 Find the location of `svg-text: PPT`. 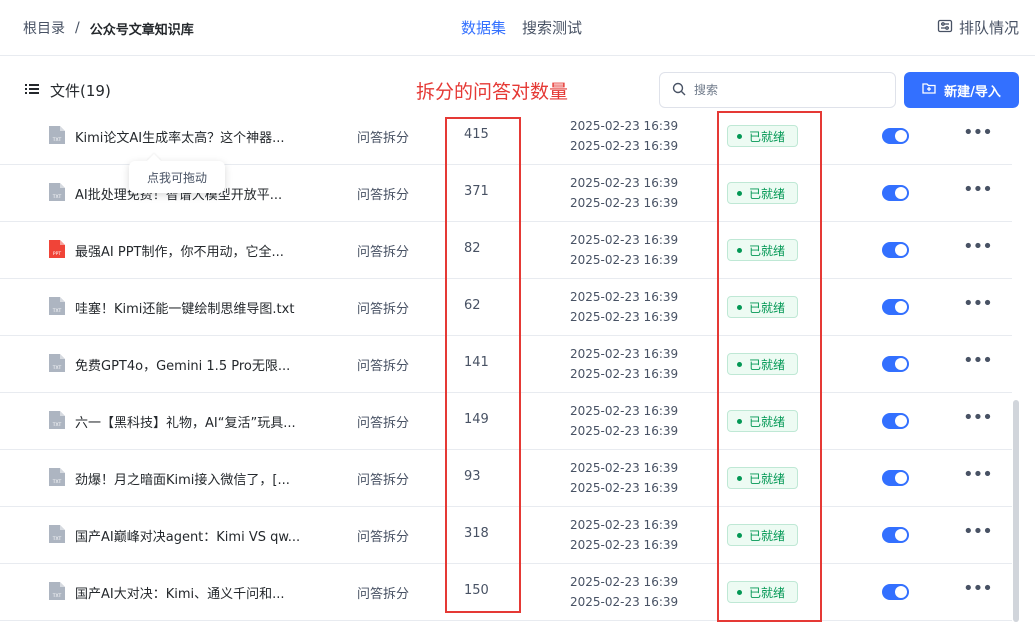

svg-text: PPT is located at coordinates (57, 254).